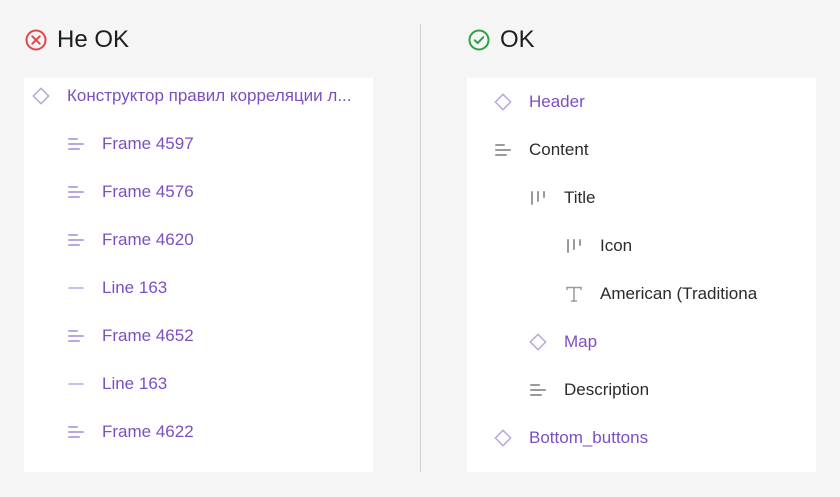 This screenshot has height=497, width=840. I want to click on layer-row: Frame 4622, so click(130, 432).